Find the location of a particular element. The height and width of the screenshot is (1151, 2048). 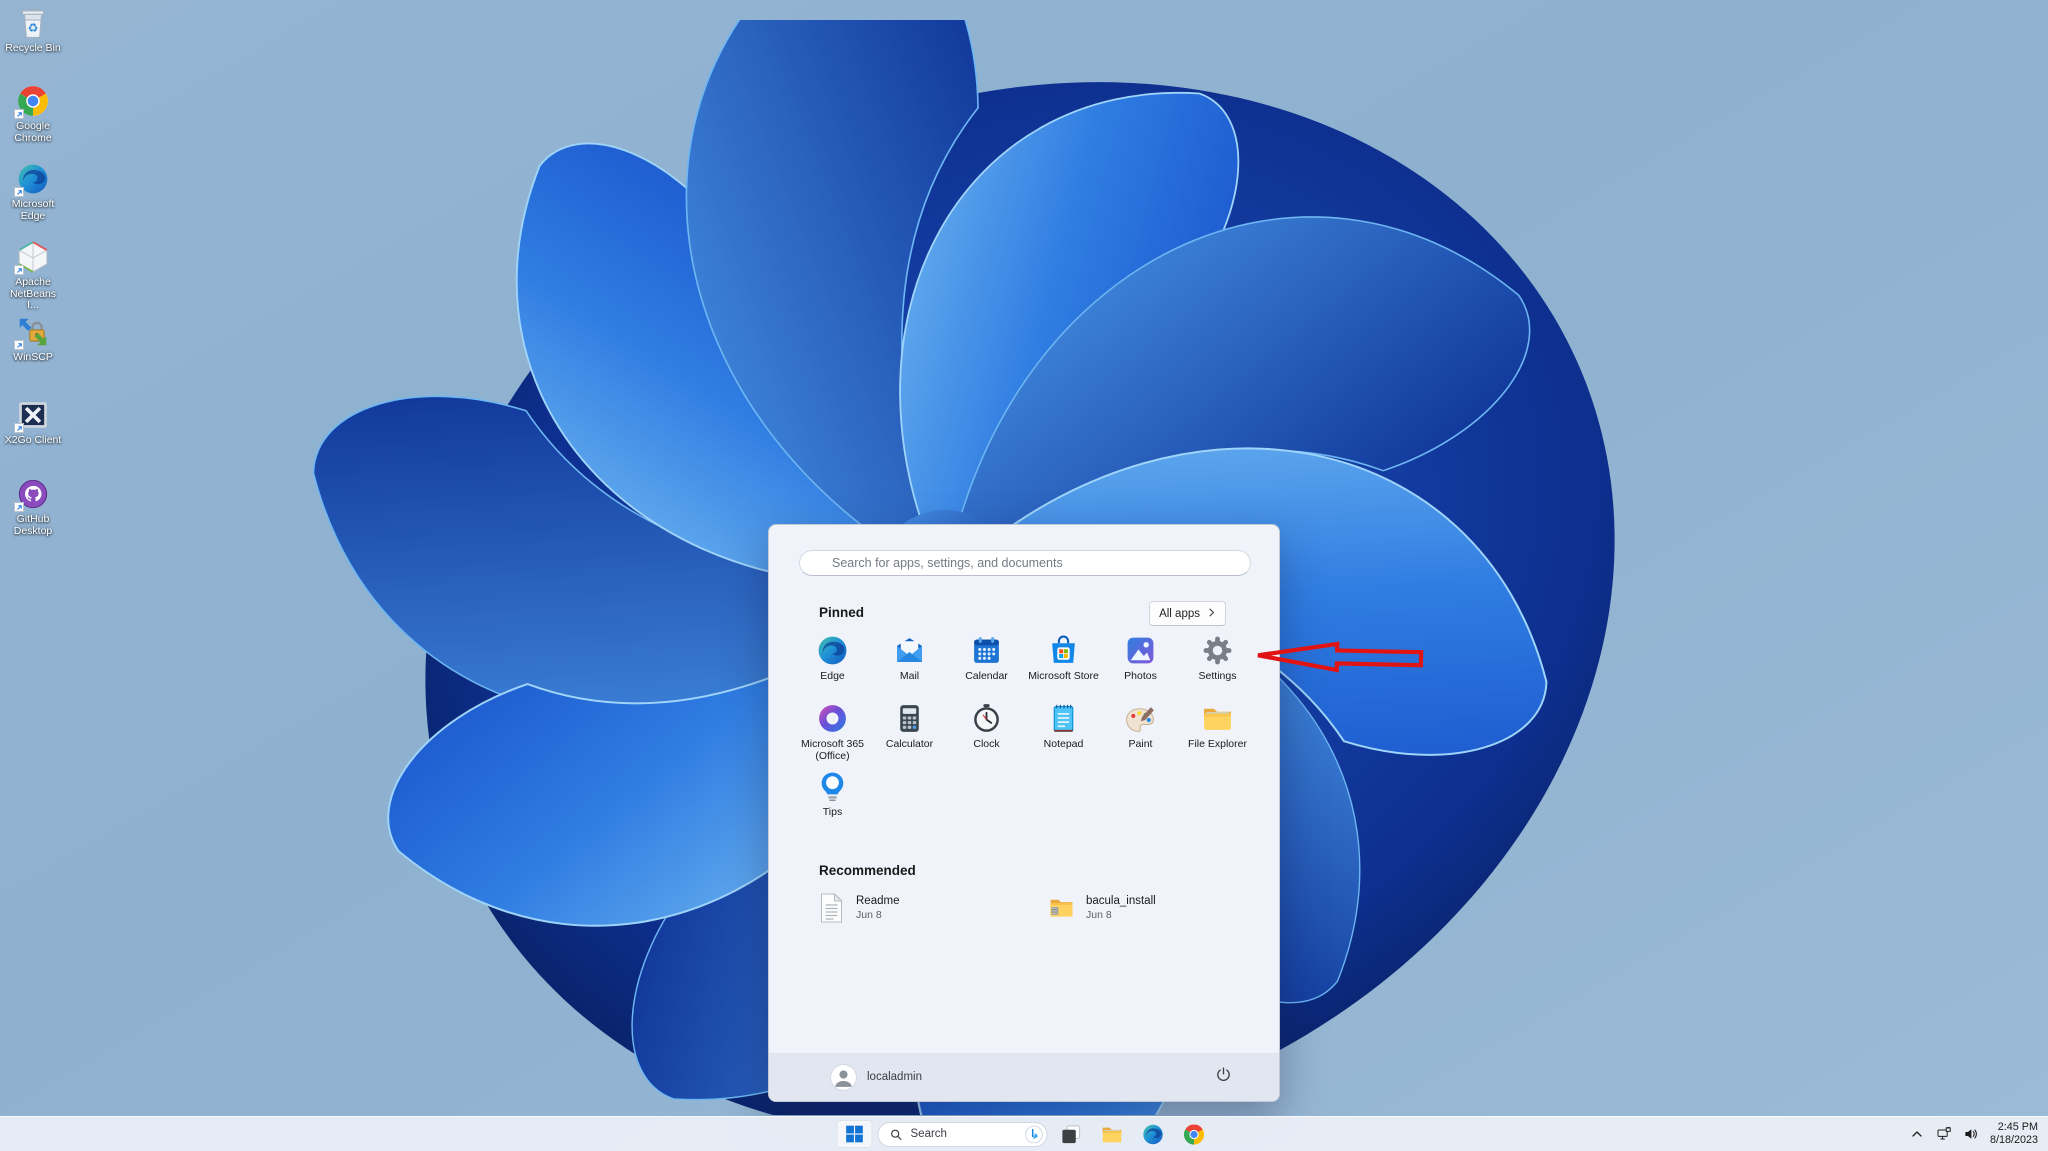

paint-icon is located at coordinates (1140, 718).